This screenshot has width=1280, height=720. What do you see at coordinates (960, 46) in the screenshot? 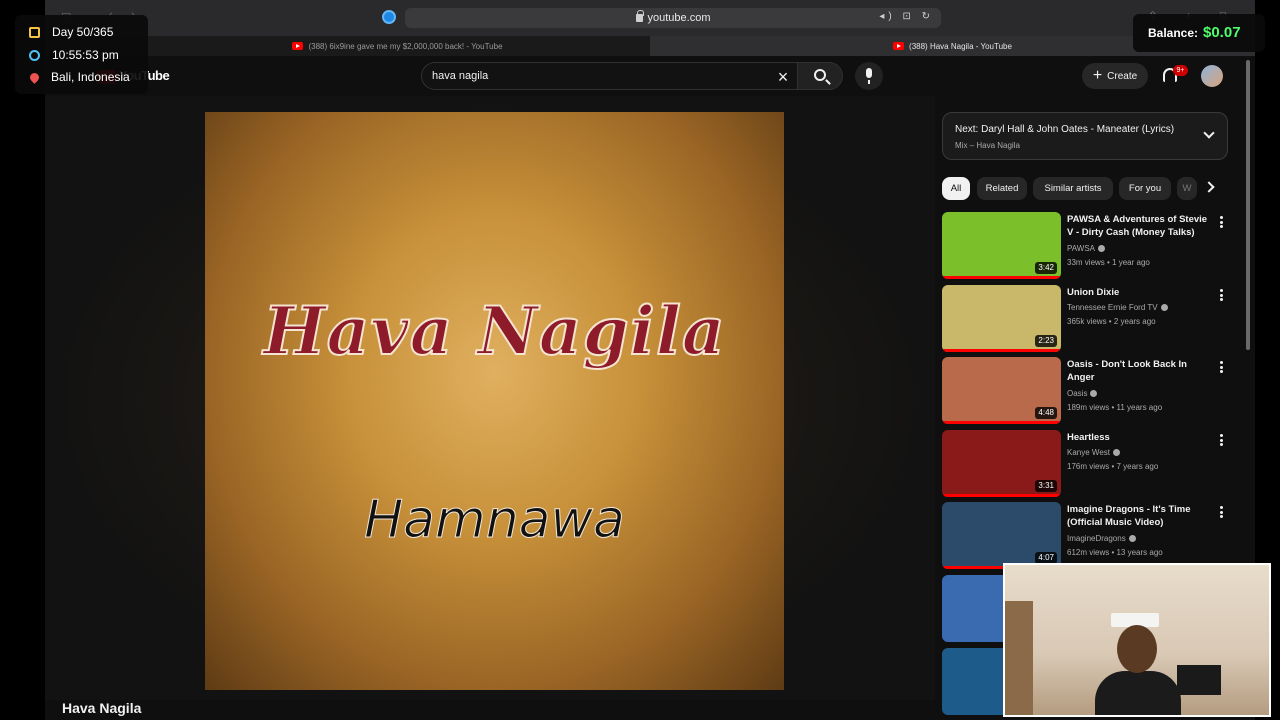
I see `tab-label: (388) Hava Nagila - YouTube` at bounding box center [960, 46].